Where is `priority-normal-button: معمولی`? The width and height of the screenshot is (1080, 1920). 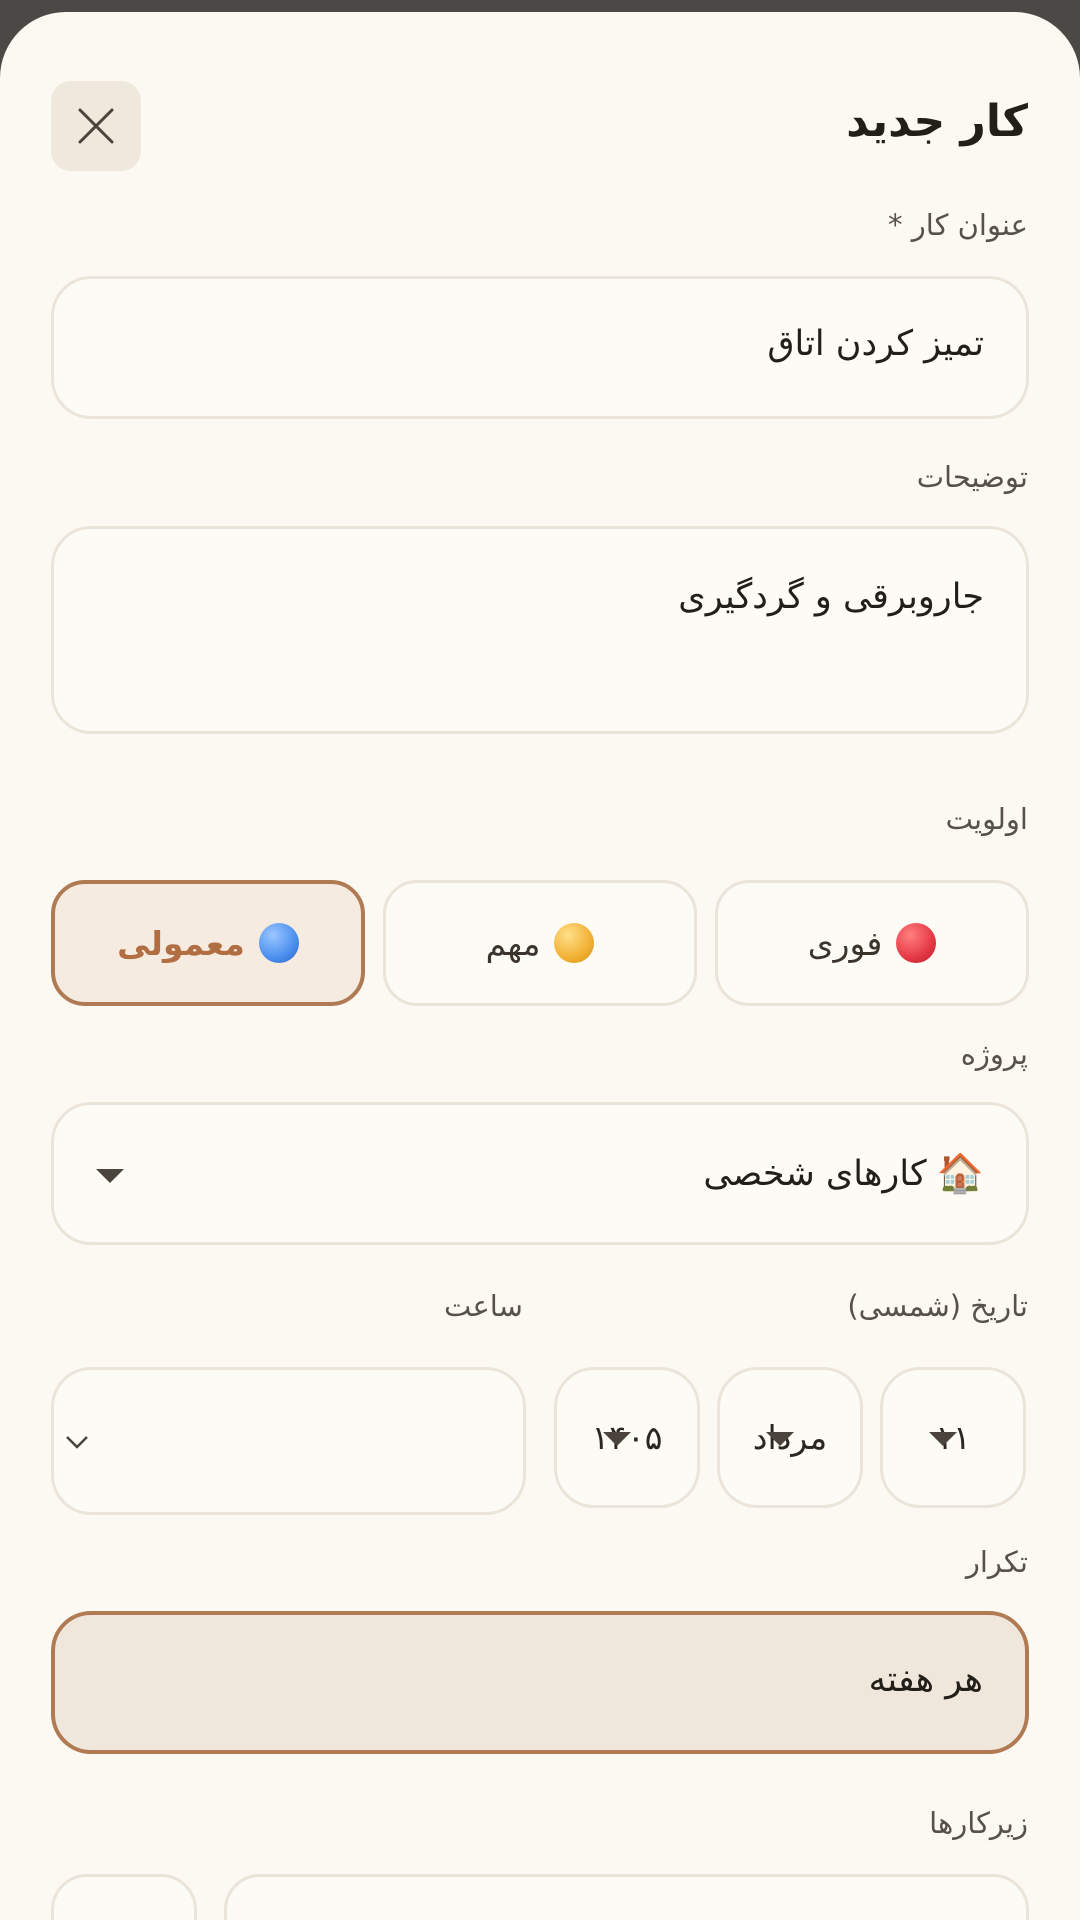 priority-normal-button: معمولی is located at coordinates (208, 943).